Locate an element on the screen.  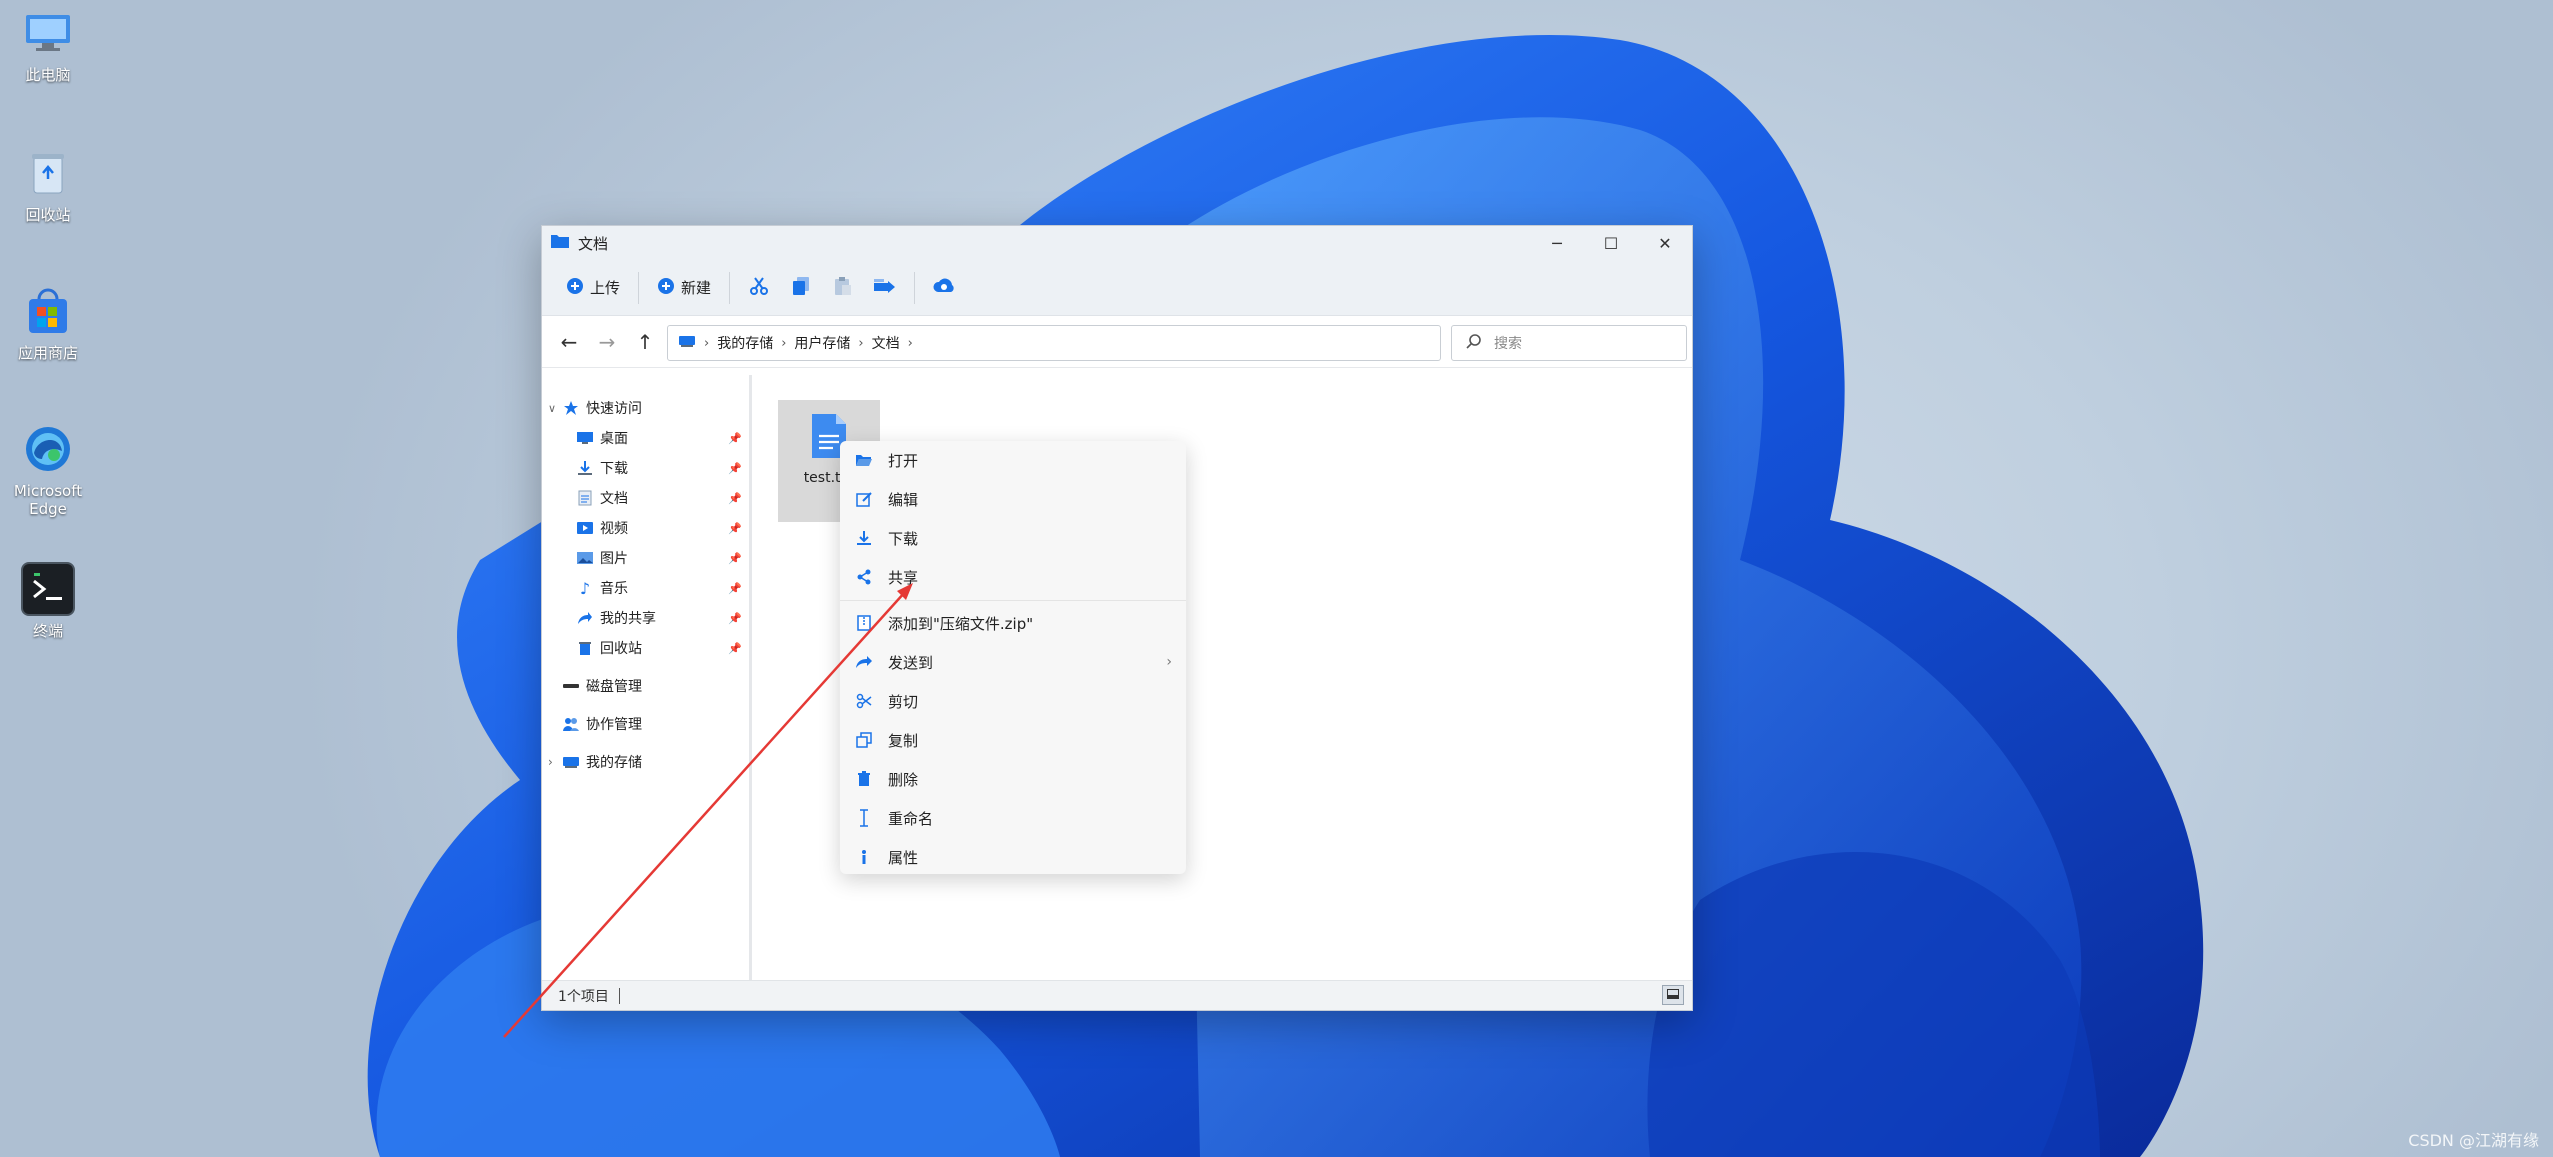
minimize-icon: ─ is located at coordinates (1557, 243).